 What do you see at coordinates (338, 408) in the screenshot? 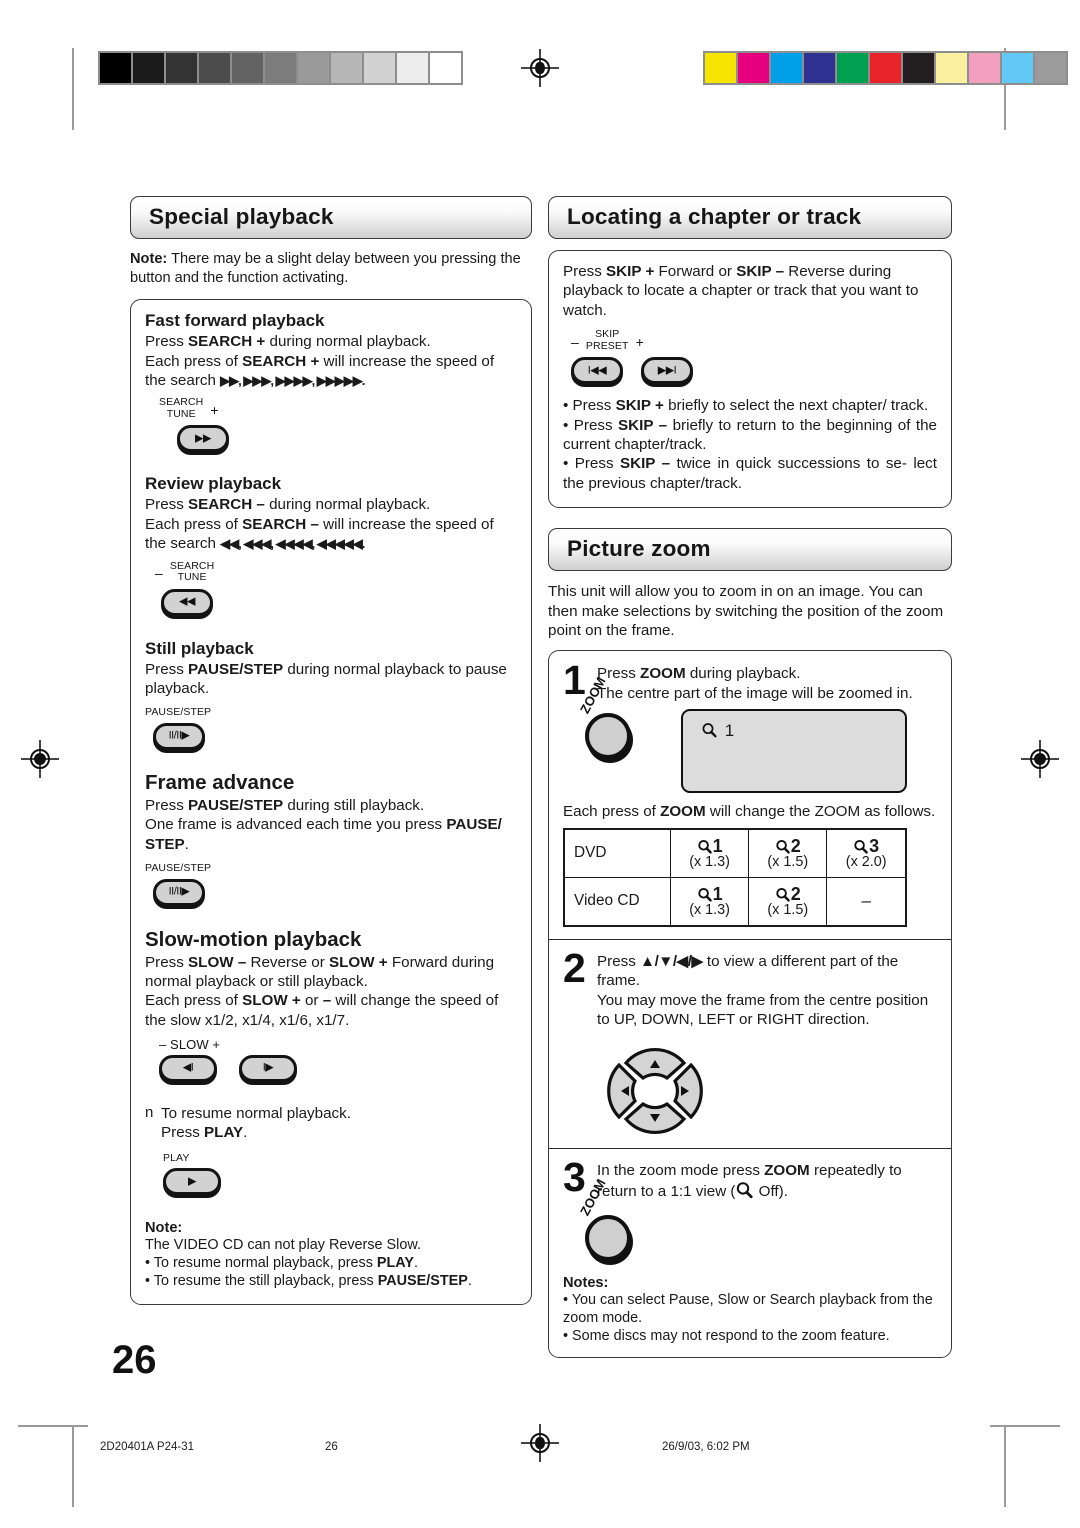
I see `key-caption-search-tune-plus: SEARCH TUNE +` at bounding box center [338, 408].